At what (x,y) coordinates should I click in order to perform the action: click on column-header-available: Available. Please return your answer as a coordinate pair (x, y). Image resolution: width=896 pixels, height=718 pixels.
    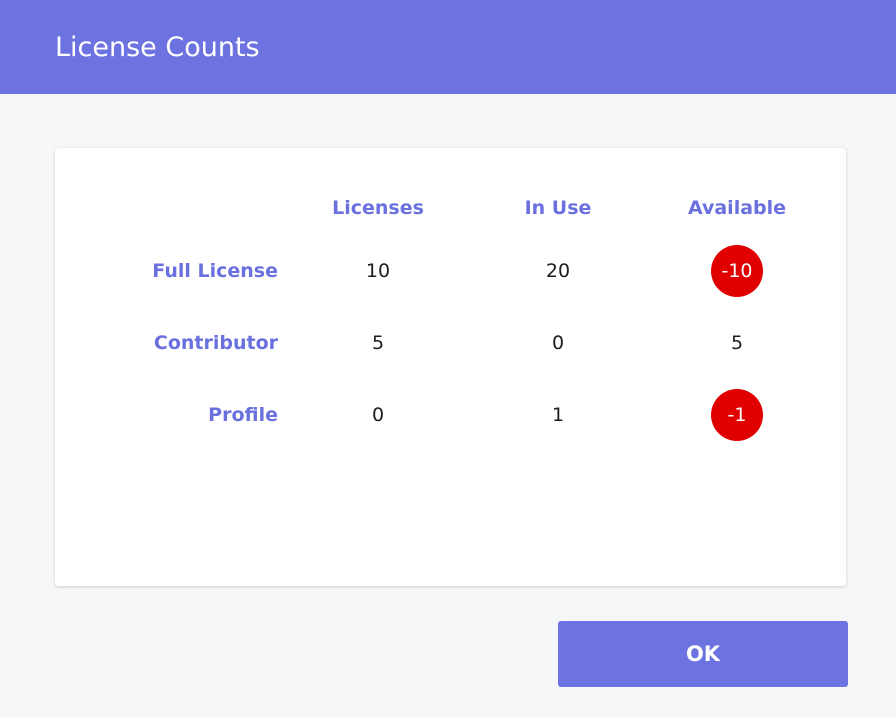
    Looking at the image, I should click on (737, 208).